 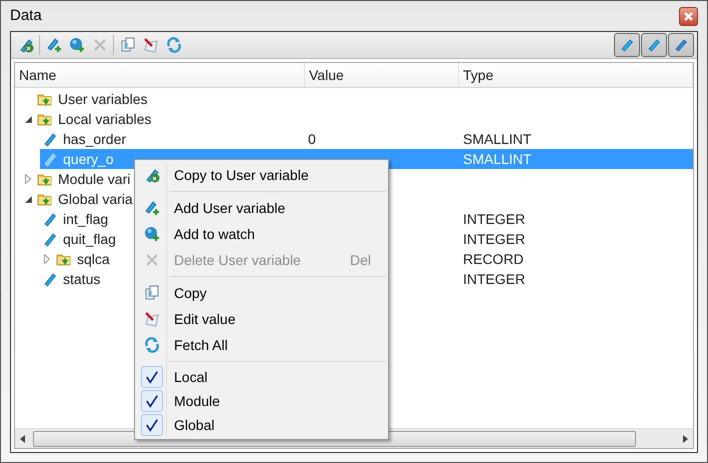 What do you see at coordinates (205, 319) in the screenshot?
I see `menu-label: Edit value` at bounding box center [205, 319].